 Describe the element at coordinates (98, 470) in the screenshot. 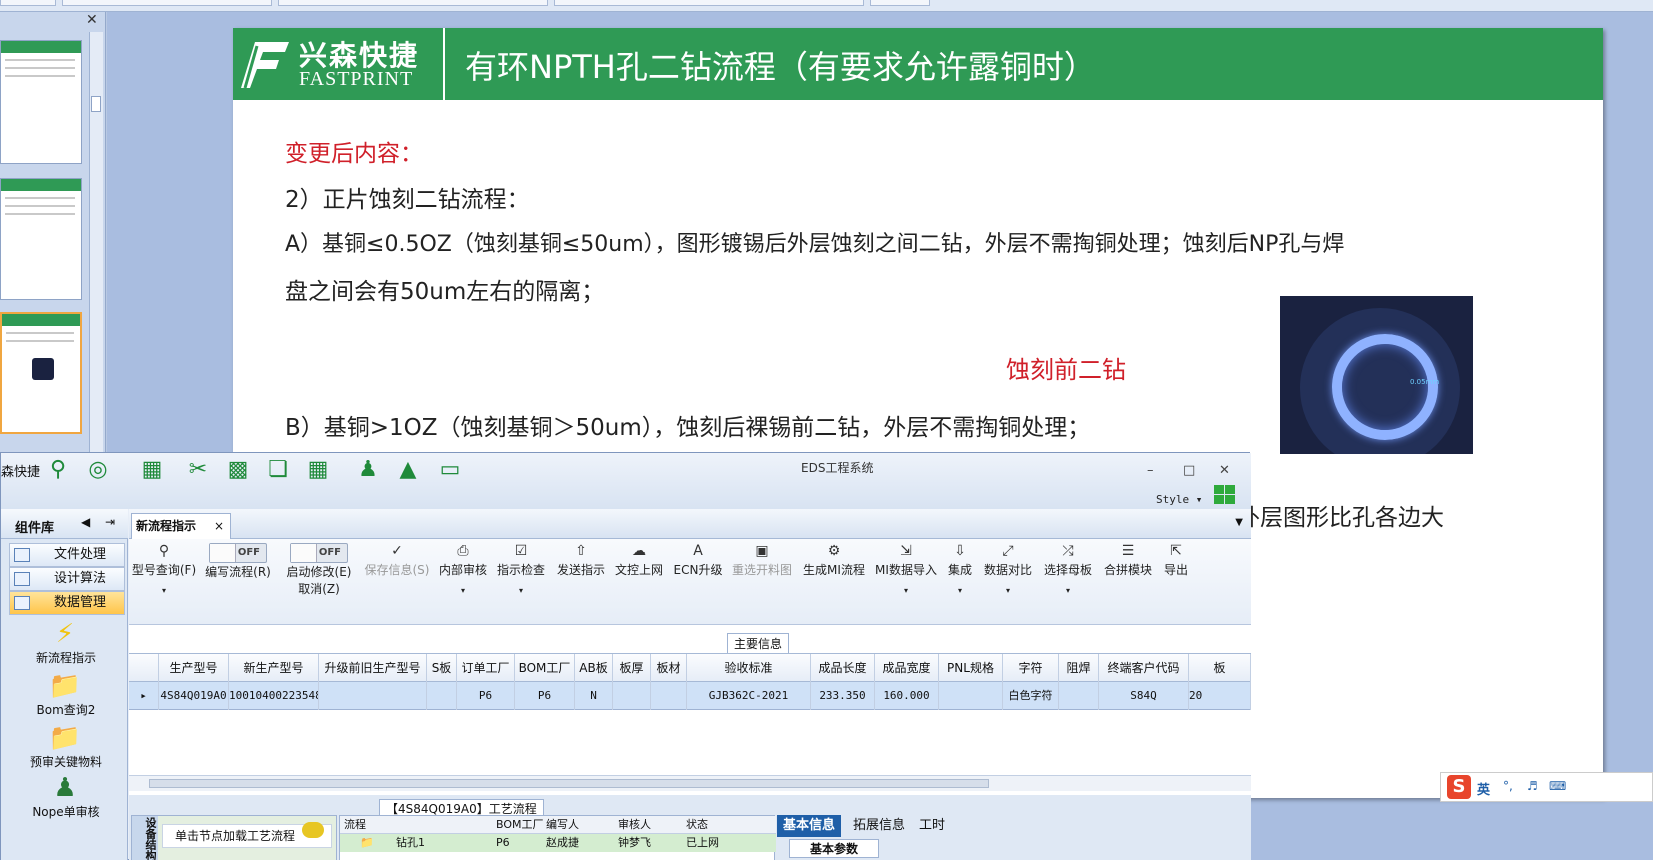

I see `lifebuoy-icon: ◎` at that location.